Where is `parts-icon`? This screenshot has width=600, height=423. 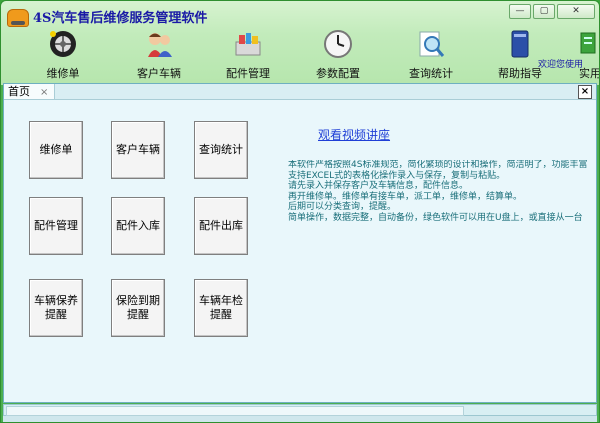
parts-icon is located at coordinates (248, 44).